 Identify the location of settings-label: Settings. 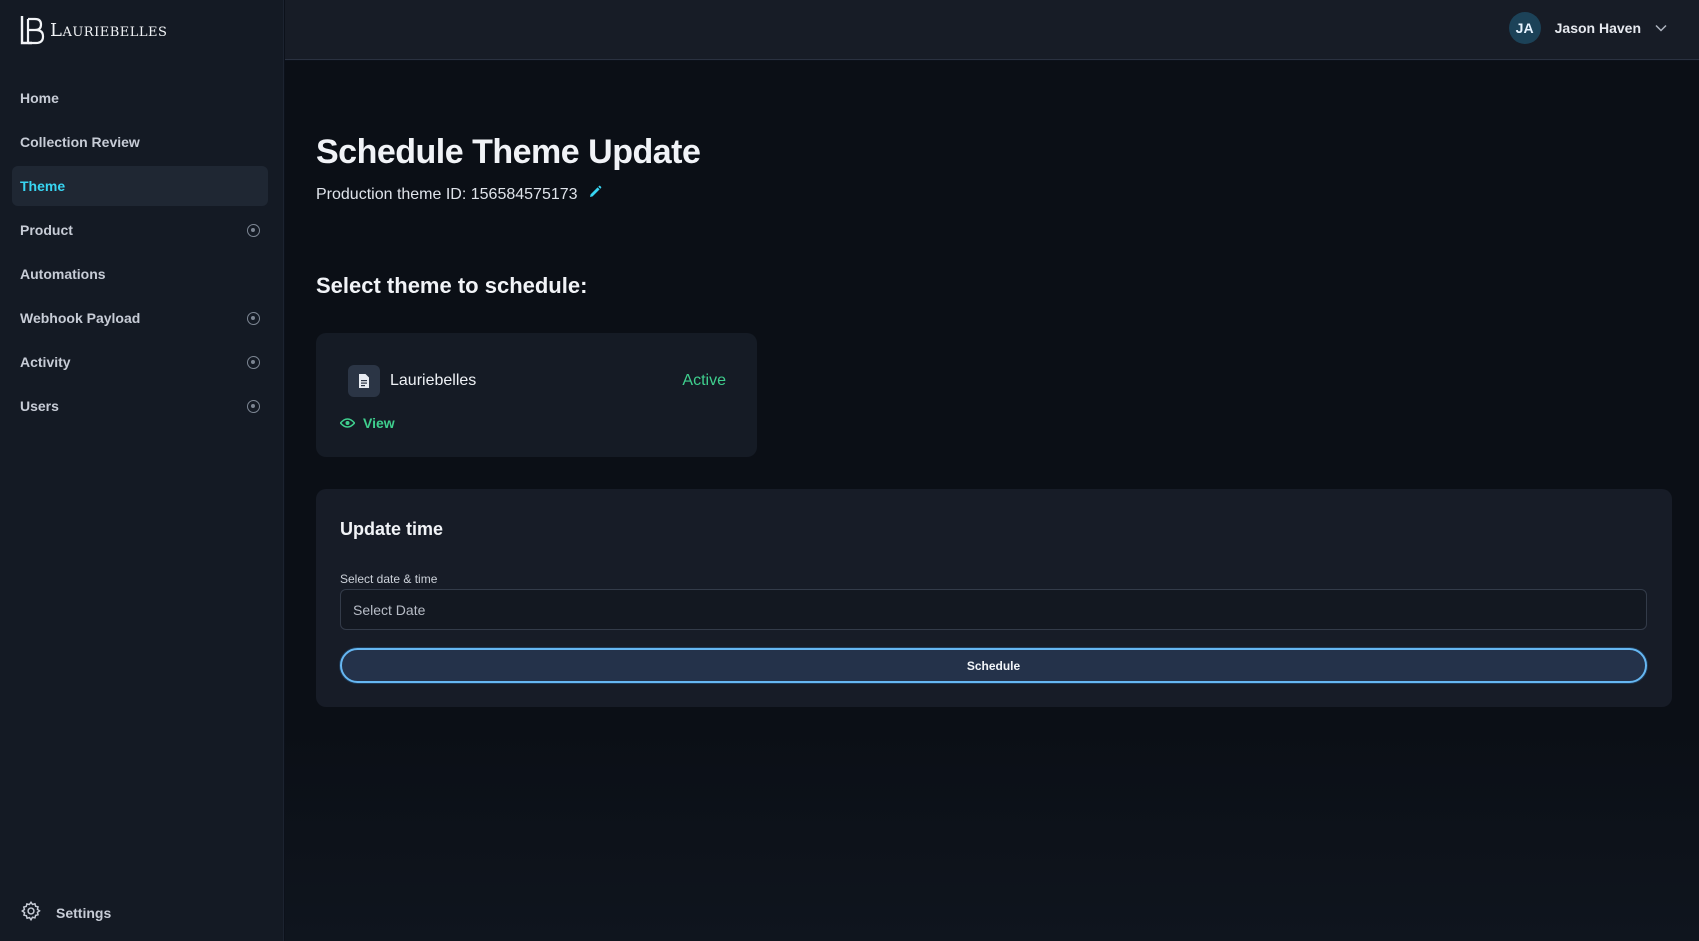
(84, 912).